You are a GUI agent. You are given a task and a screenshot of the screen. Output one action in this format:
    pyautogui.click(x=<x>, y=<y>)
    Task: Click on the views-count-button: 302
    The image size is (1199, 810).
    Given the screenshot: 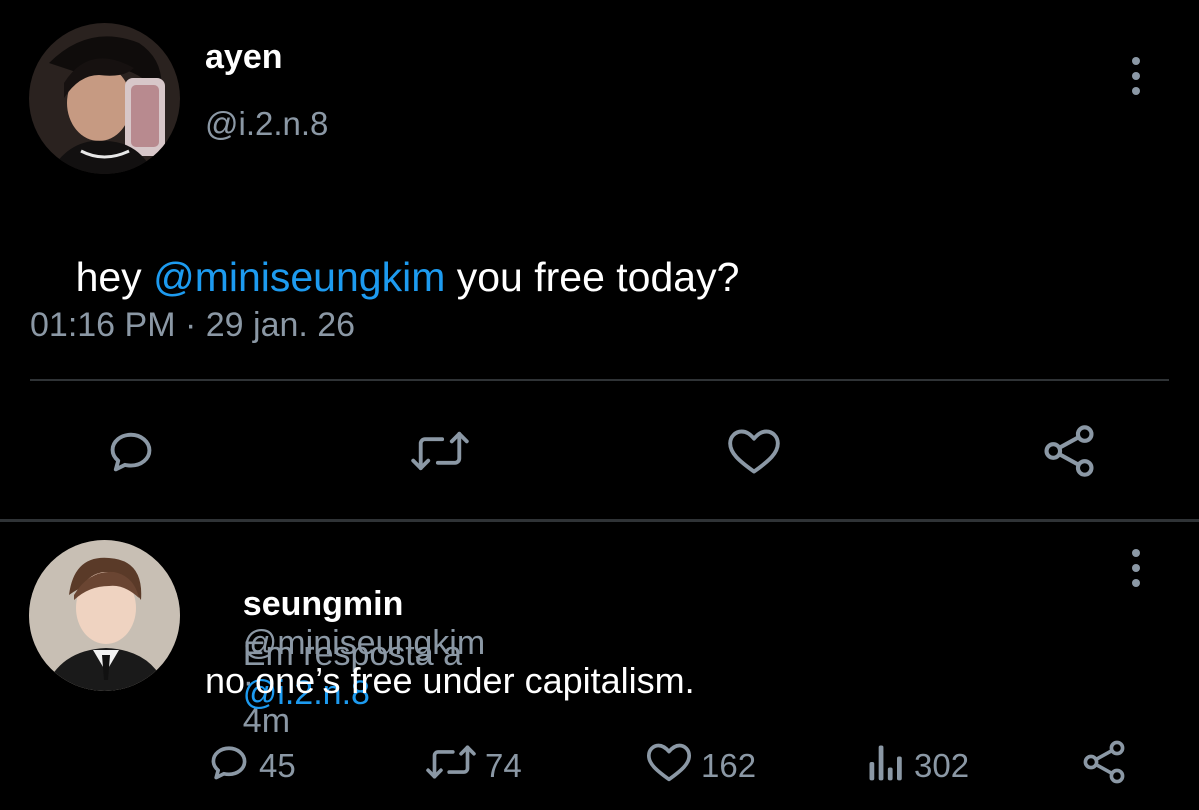 What is the action you would take?
    pyautogui.click(x=917, y=766)
    